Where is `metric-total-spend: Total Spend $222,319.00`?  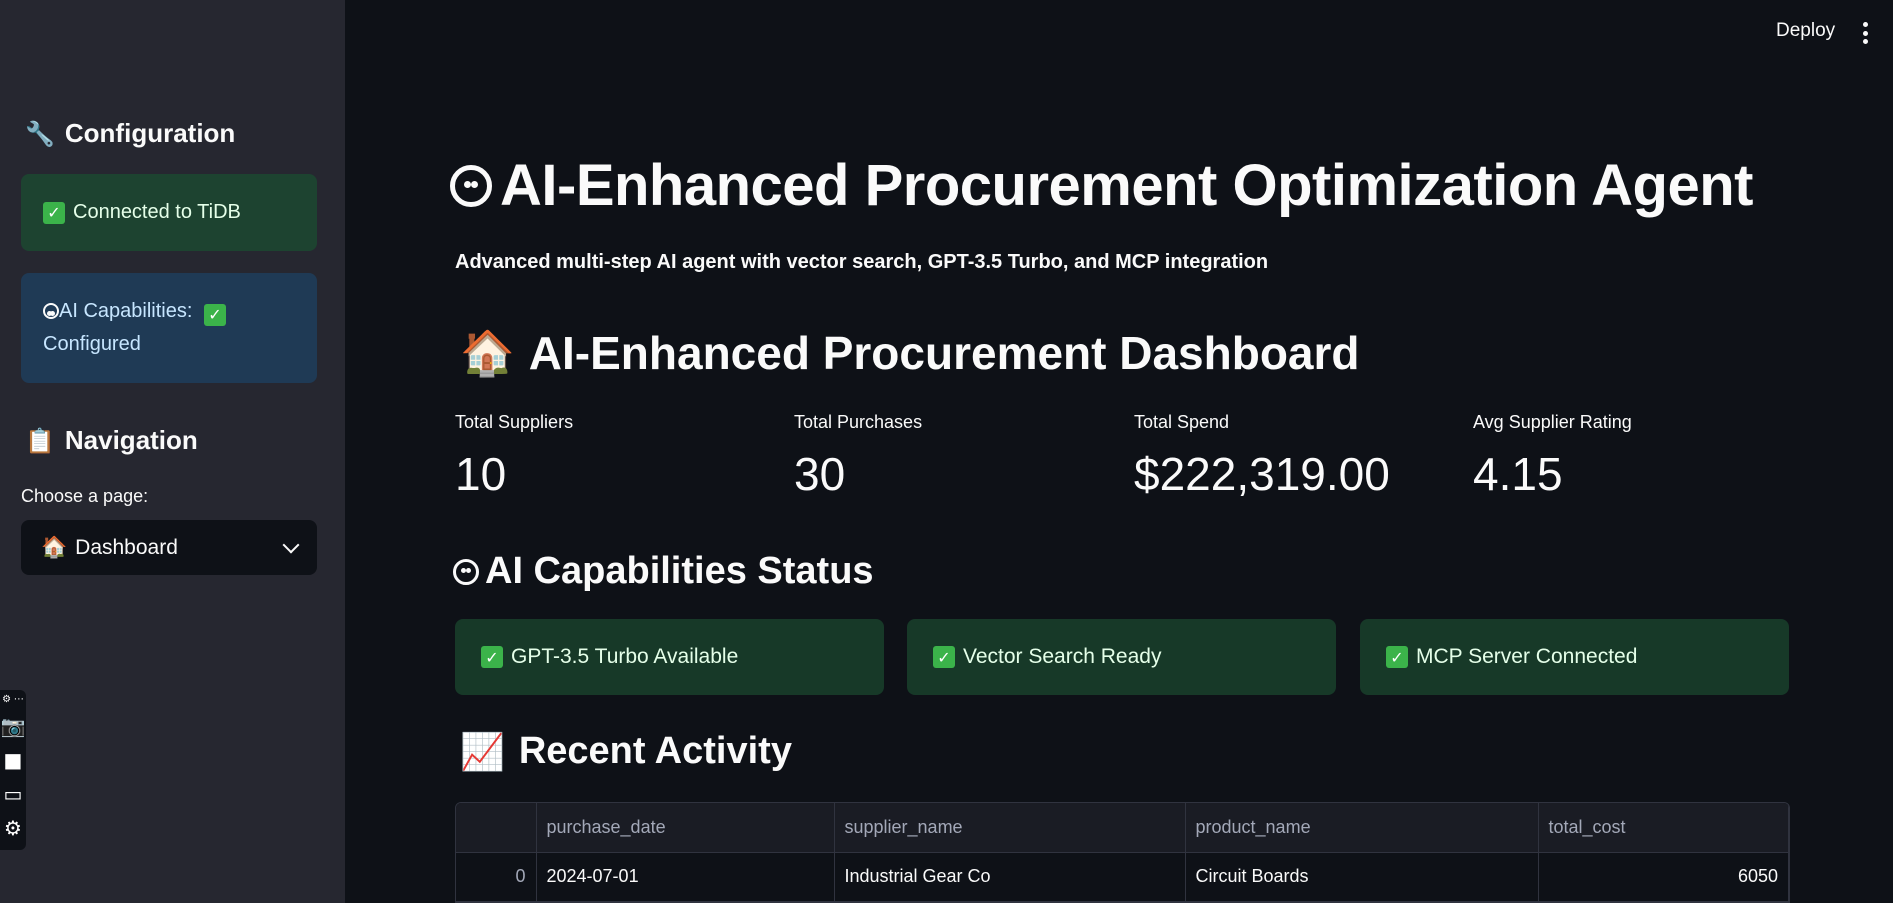
metric-total-spend: Total Spend $222,319.00 is located at coordinates (1262, 456).